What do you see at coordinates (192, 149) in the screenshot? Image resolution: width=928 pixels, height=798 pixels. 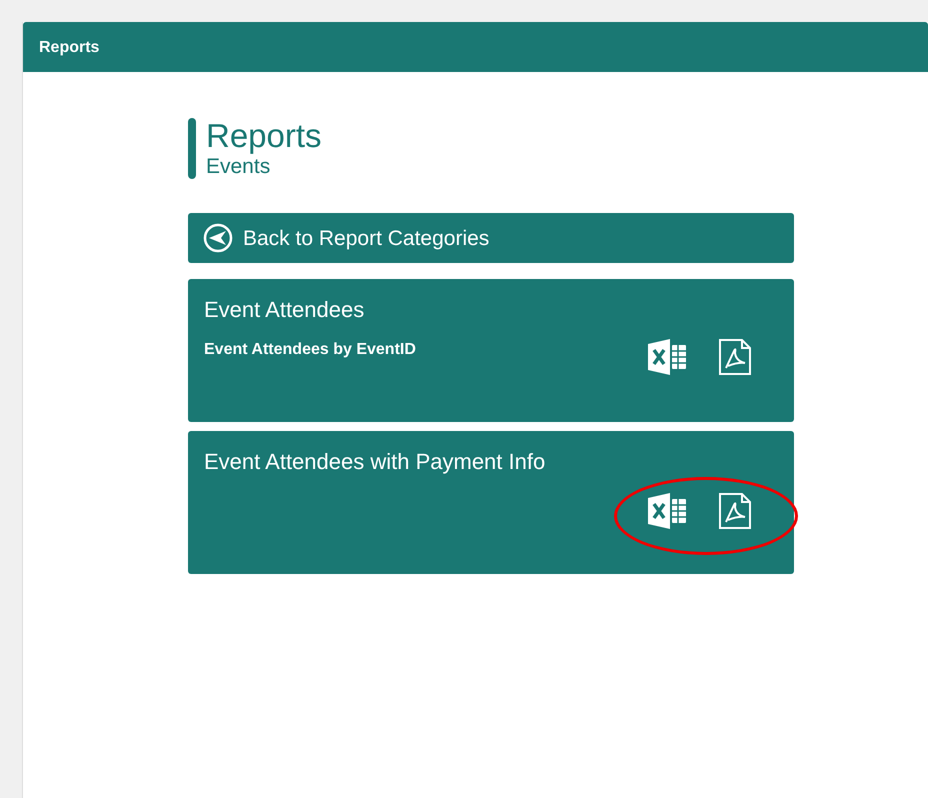 I see `accent-bar` at bounding box center [192, 149].